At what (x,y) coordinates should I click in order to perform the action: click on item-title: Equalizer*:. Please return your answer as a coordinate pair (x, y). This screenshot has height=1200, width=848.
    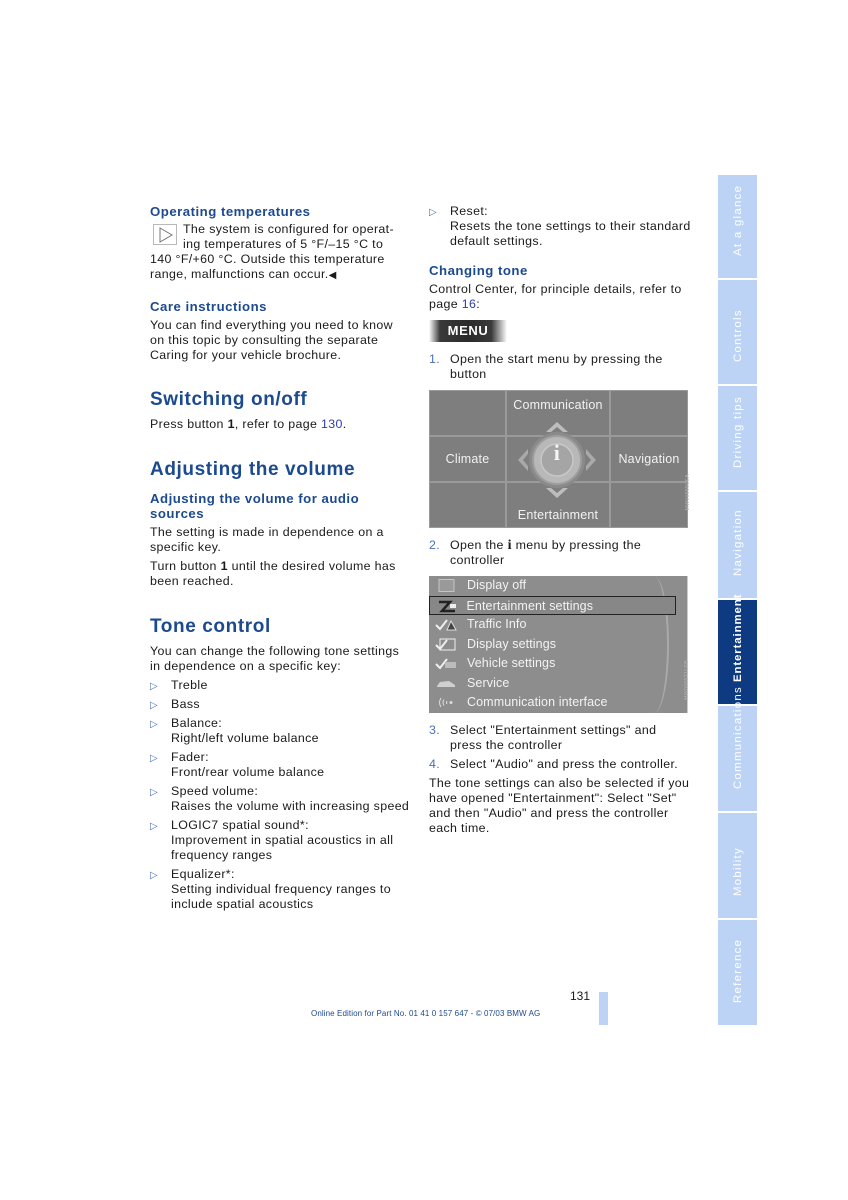
    Looking at the image, I should click on (203, 874).